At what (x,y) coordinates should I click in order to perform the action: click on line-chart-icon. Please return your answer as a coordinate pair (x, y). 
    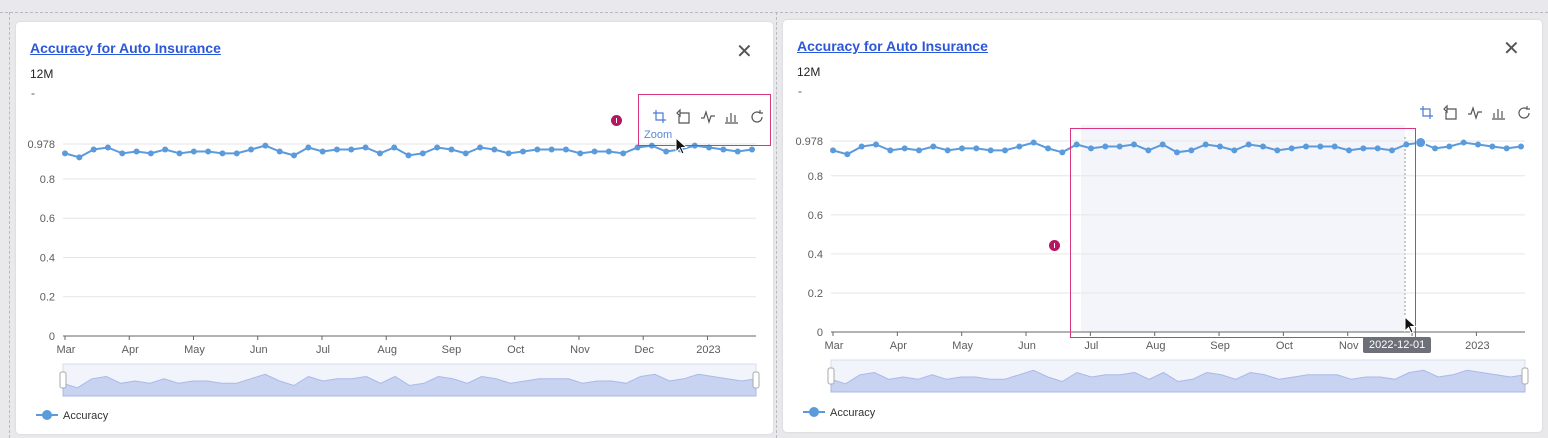
    Looking at the image, I should click on (1475, 113).